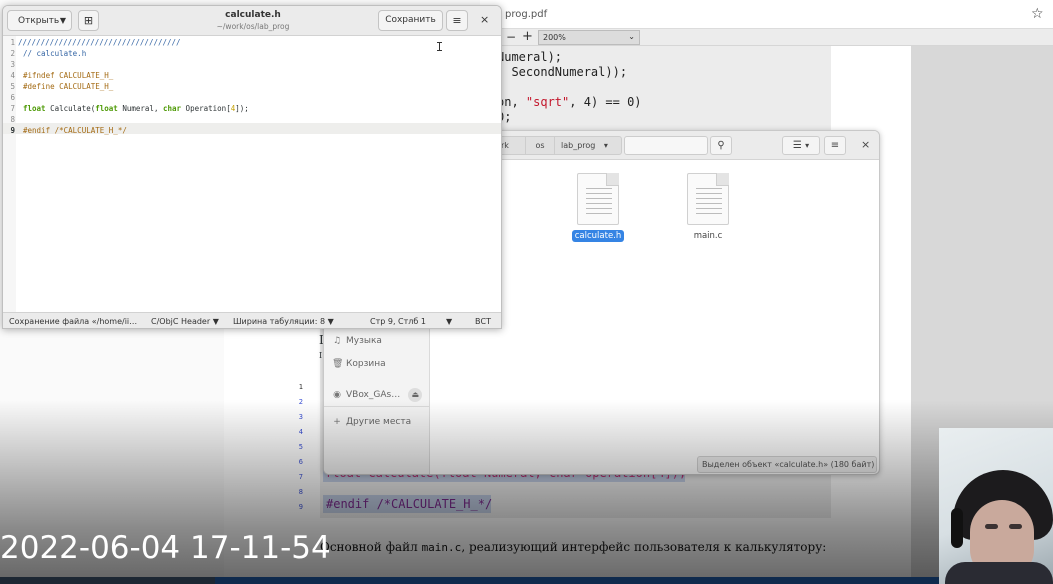 This screenshot has height=584, width=1053. Describe the element at coordinates (569, 102) in the screenshot. I see `pdf-code-line: on, "sqrt", 4) == 0)` at that location.